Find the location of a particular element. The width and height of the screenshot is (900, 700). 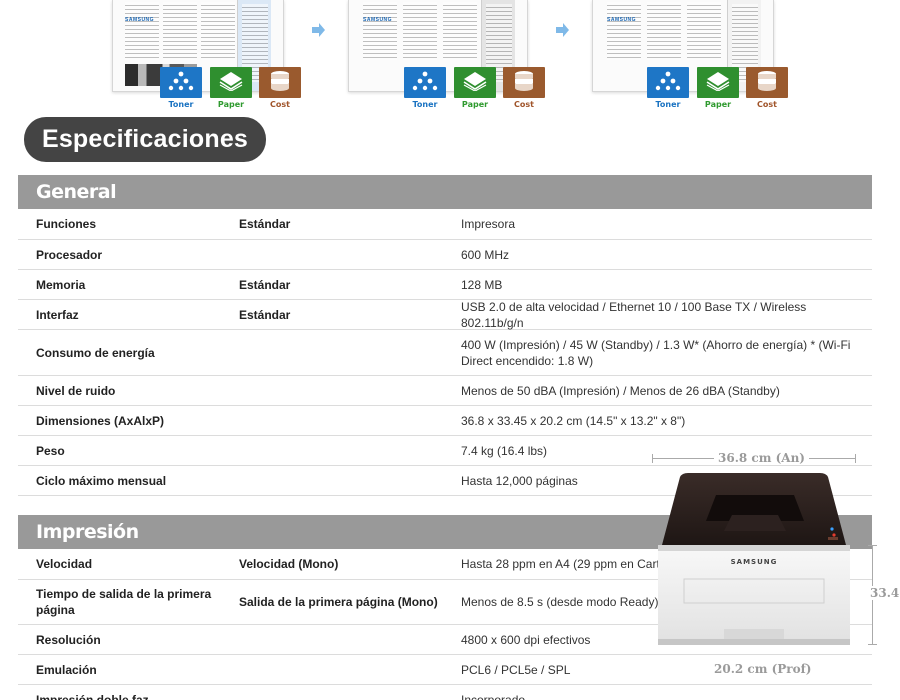

spec-label: Nivel de ruido is located at coordinates (76, 390).